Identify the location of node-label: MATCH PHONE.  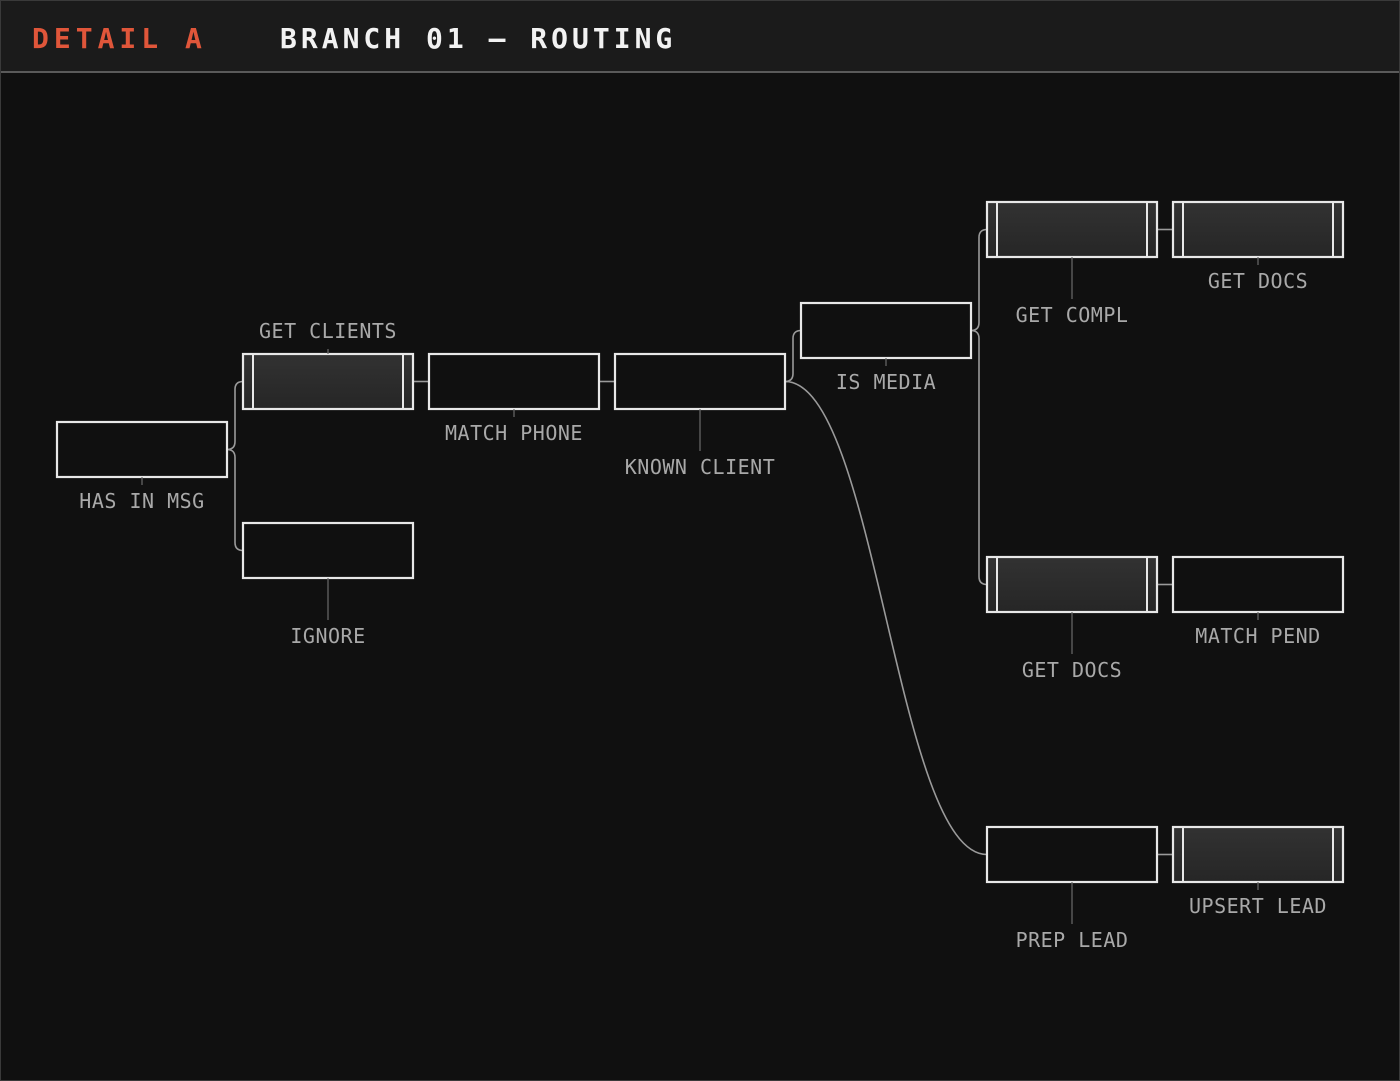
(514, 433).